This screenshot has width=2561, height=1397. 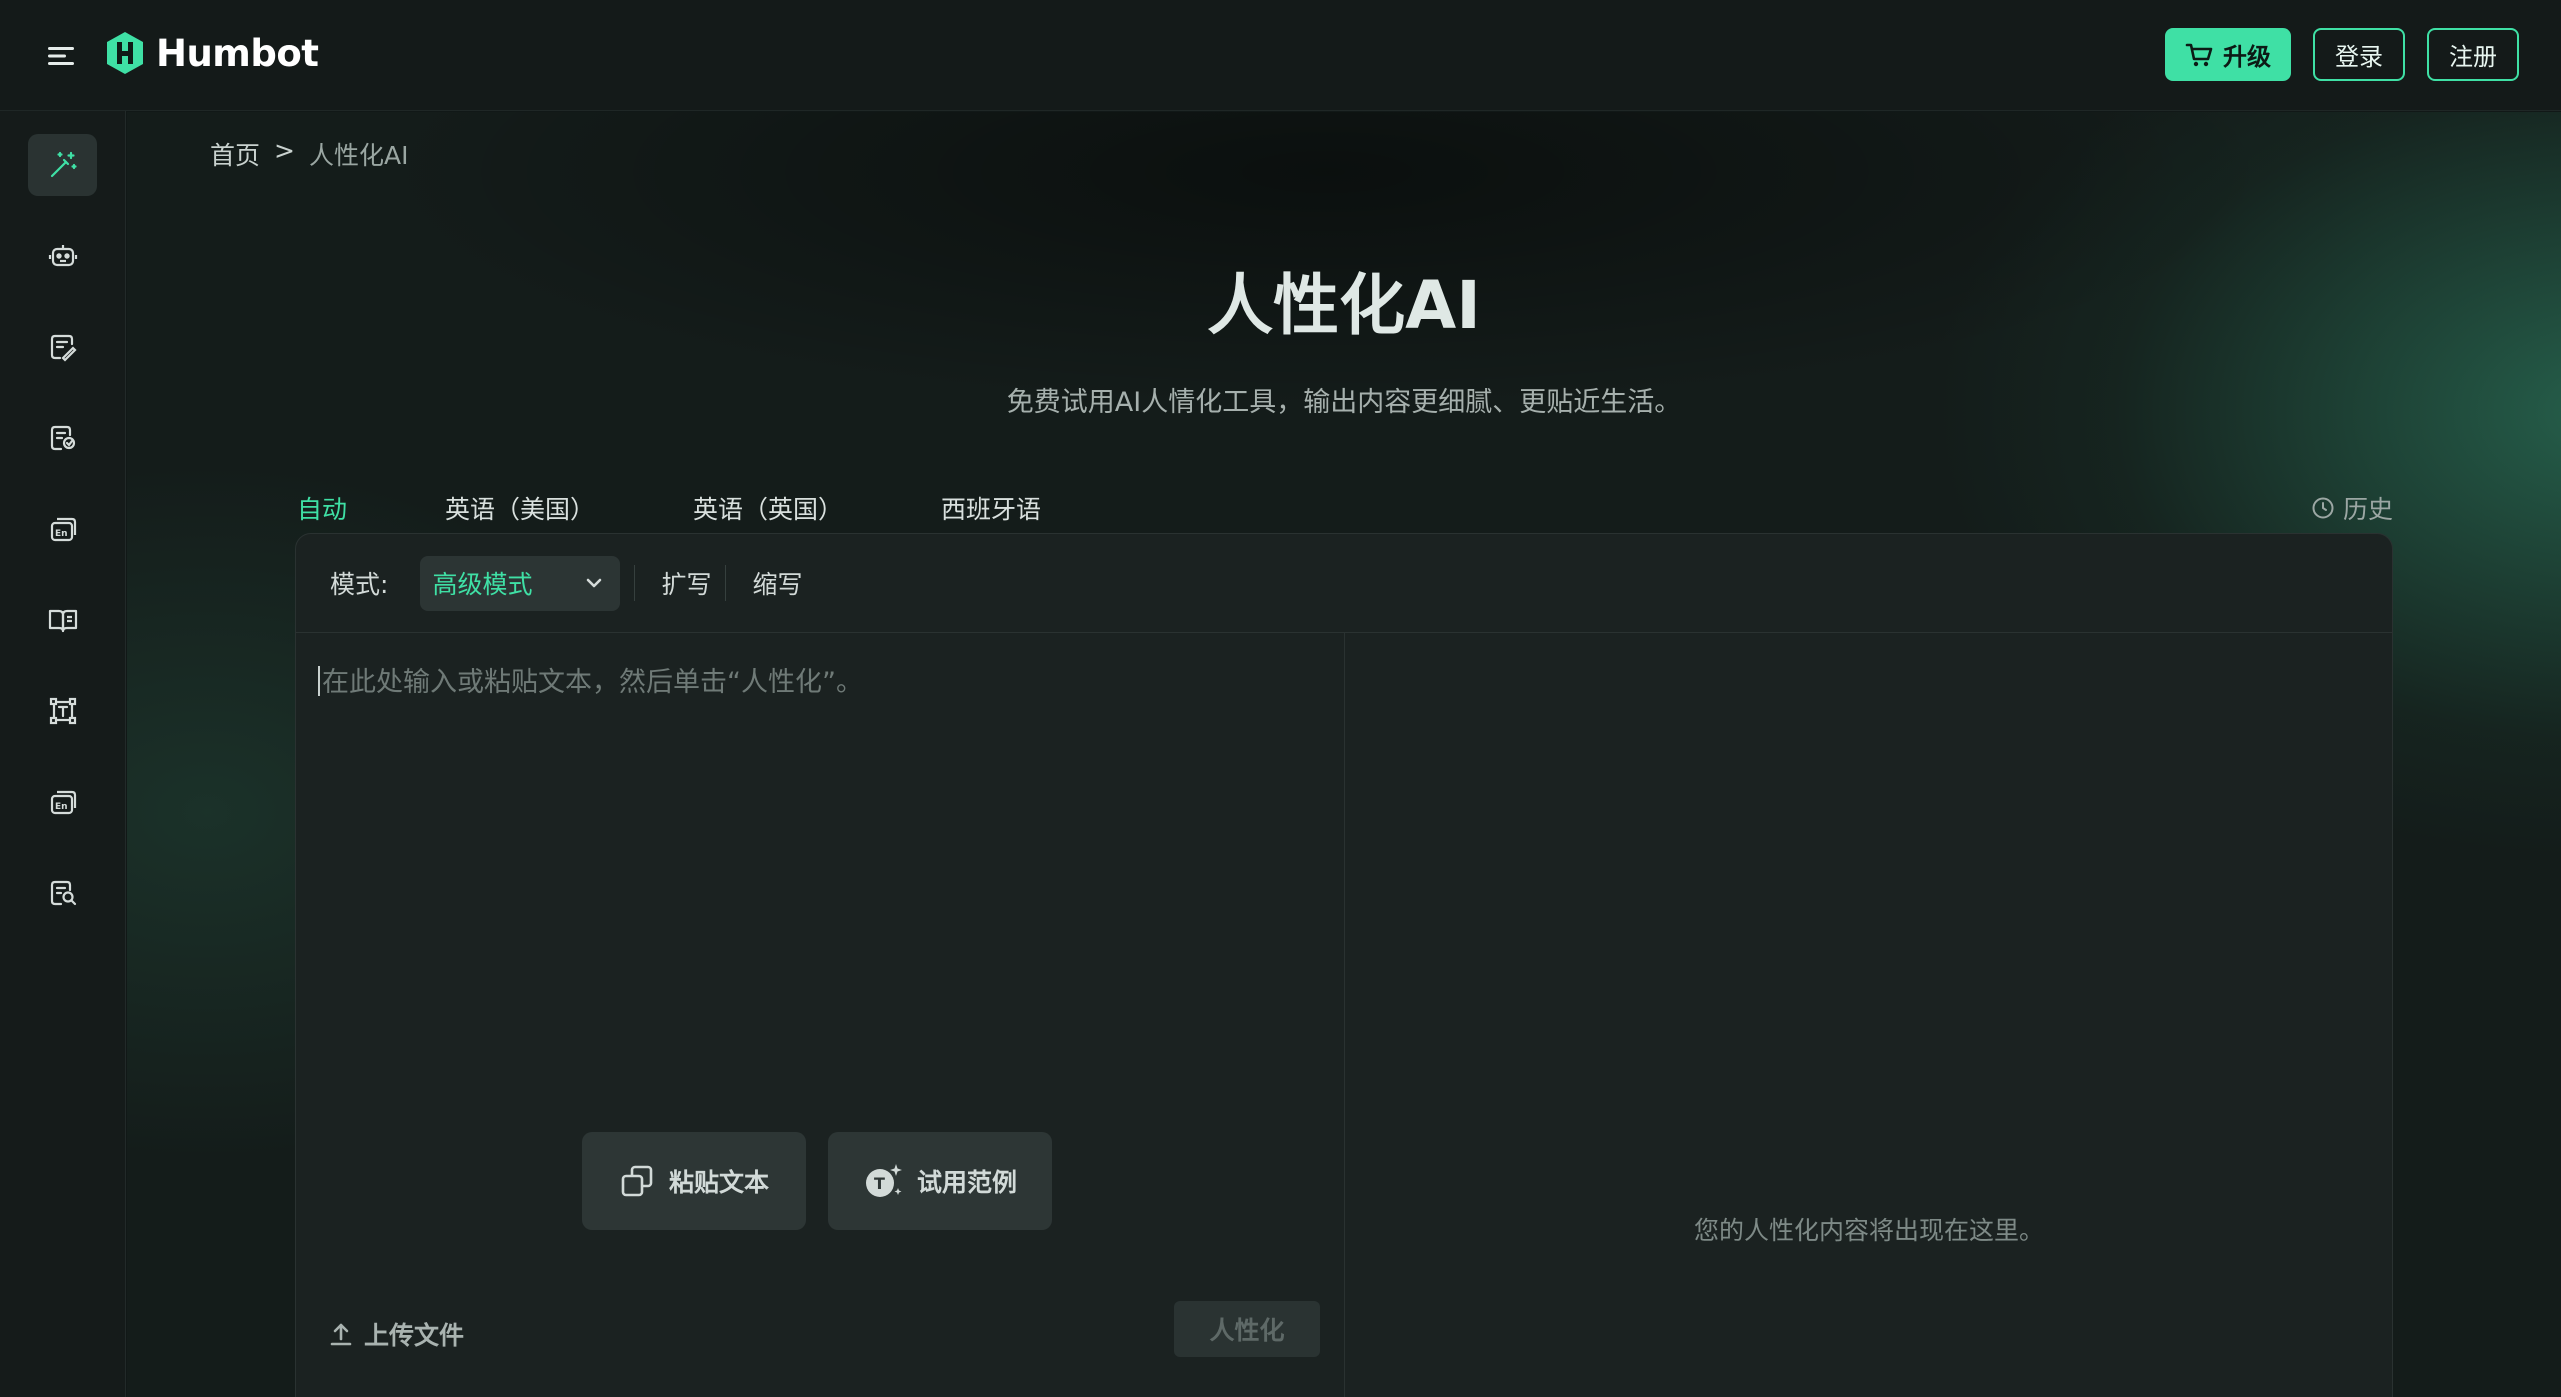 What do you see at coordinates (966, 1182) in the screenshot?
I see `try-sample-label: 试用范例` at bounding box center [966, 1182].